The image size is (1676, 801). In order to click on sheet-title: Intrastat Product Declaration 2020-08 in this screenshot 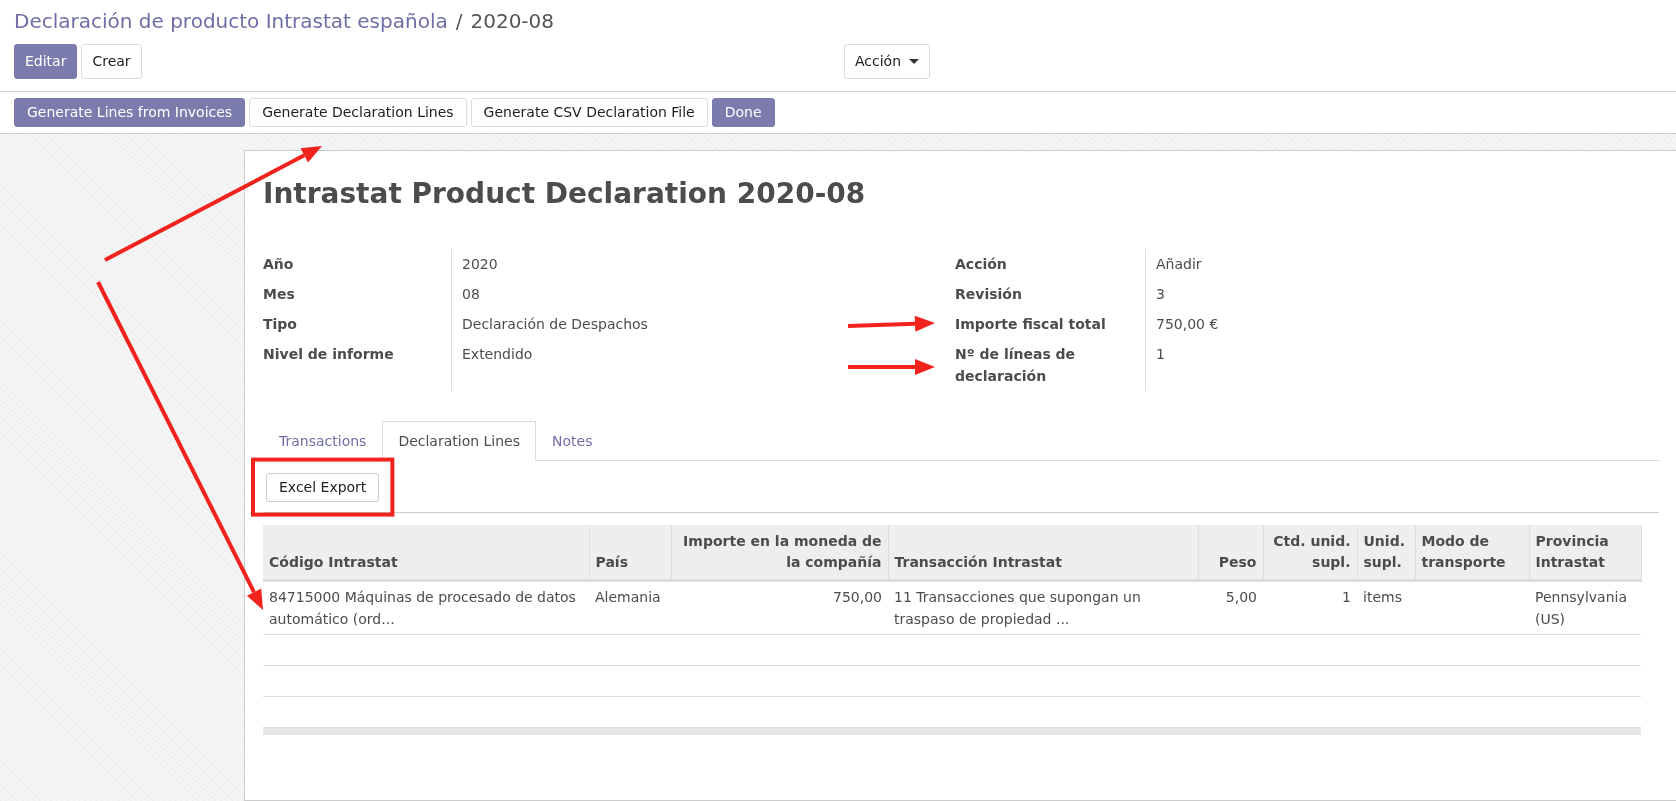, I will do `click(565, 194)`.